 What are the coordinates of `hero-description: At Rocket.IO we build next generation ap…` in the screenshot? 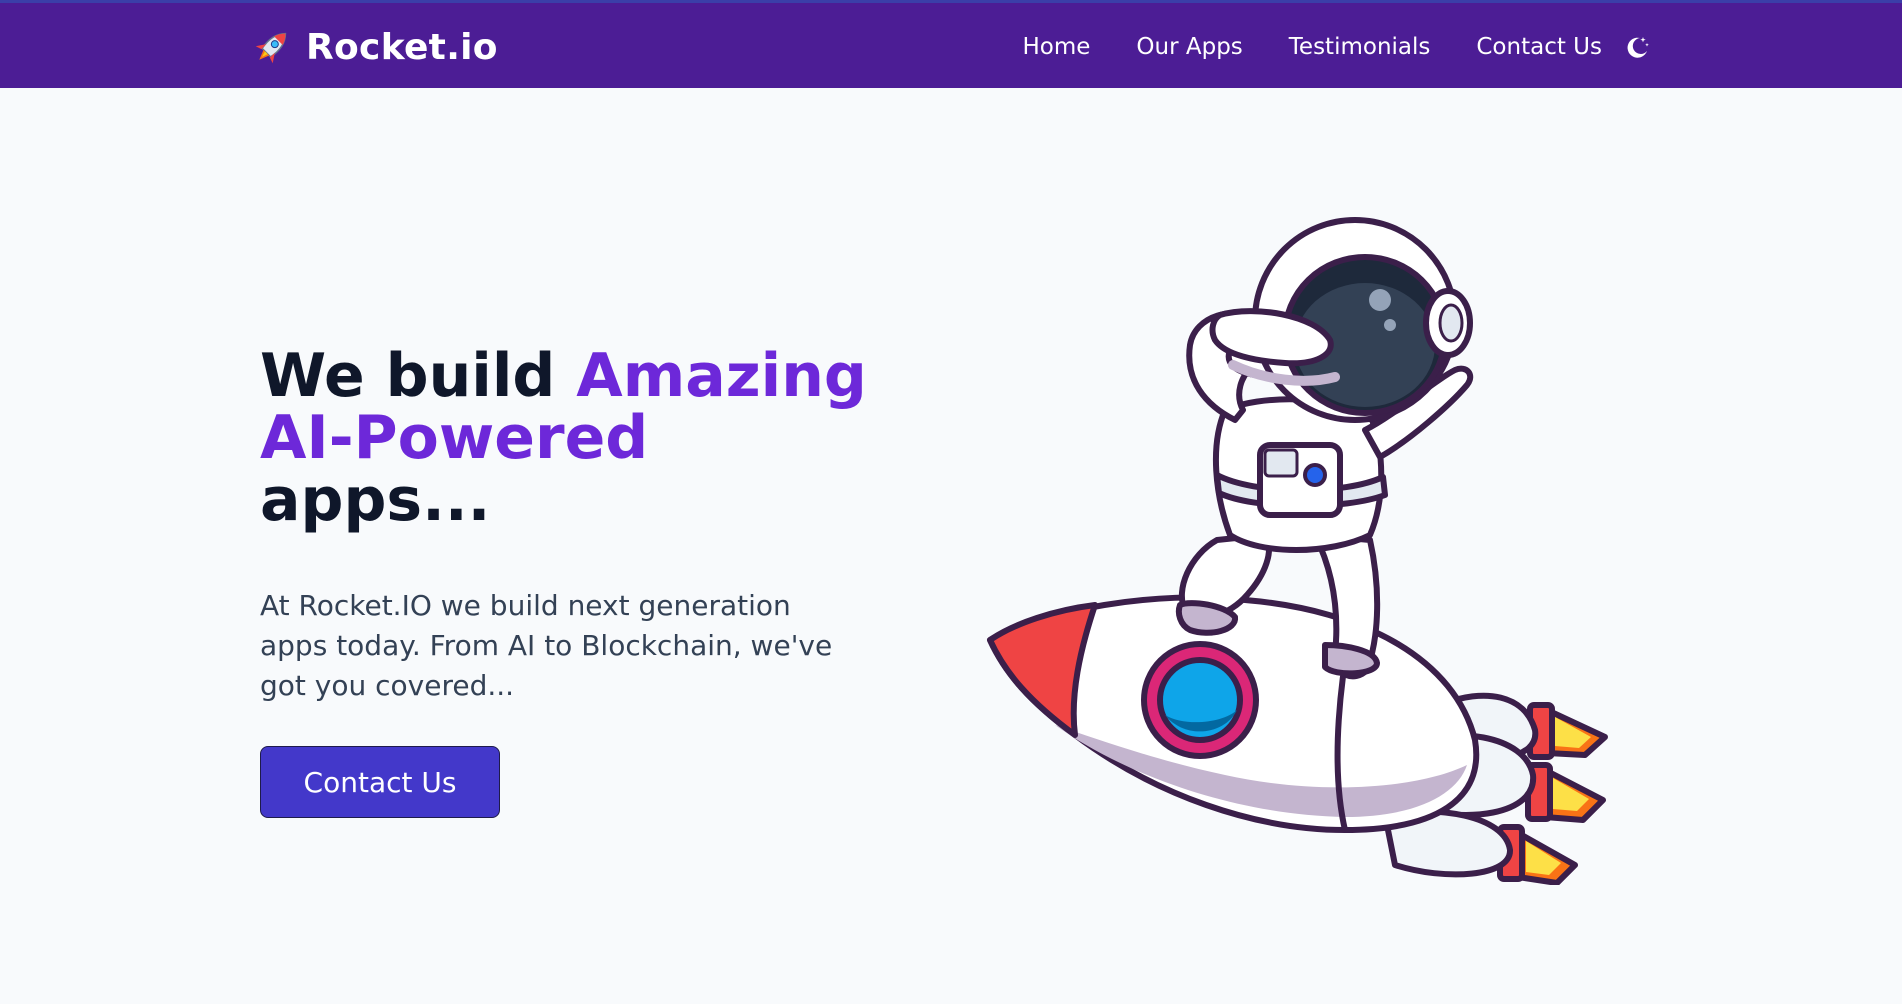 It's located at (546, 645).